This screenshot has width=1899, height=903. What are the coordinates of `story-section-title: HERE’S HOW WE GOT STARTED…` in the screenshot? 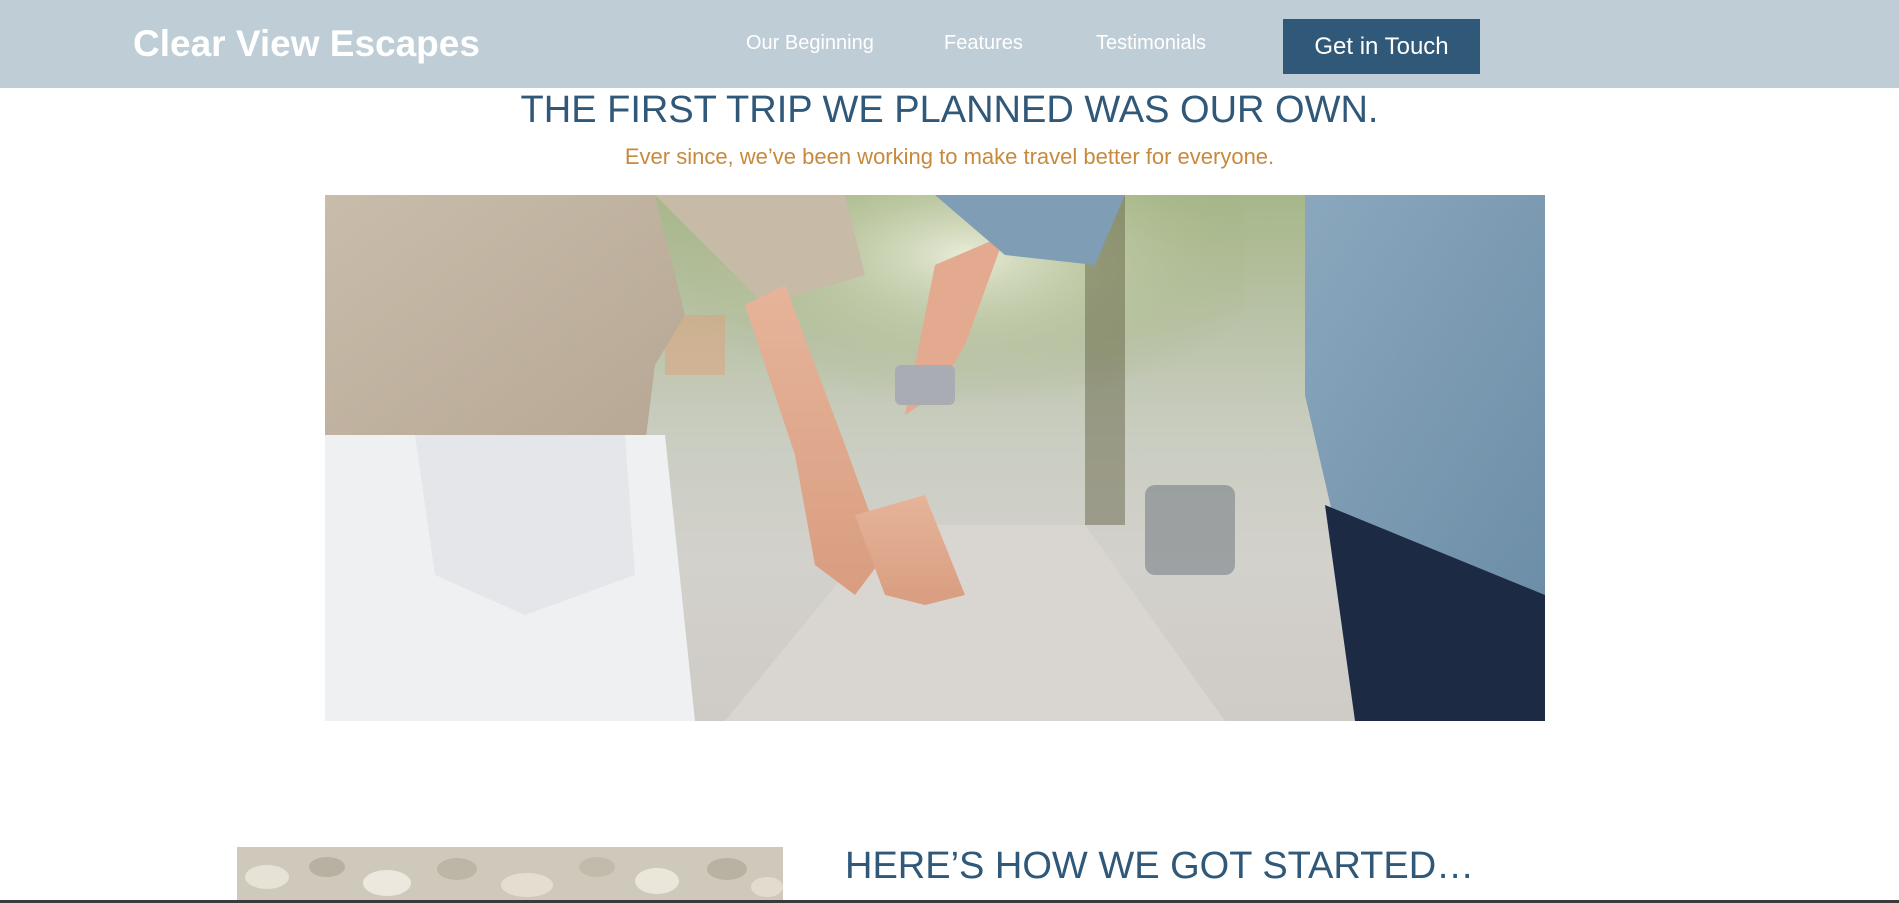 It's located at (1160, 866).